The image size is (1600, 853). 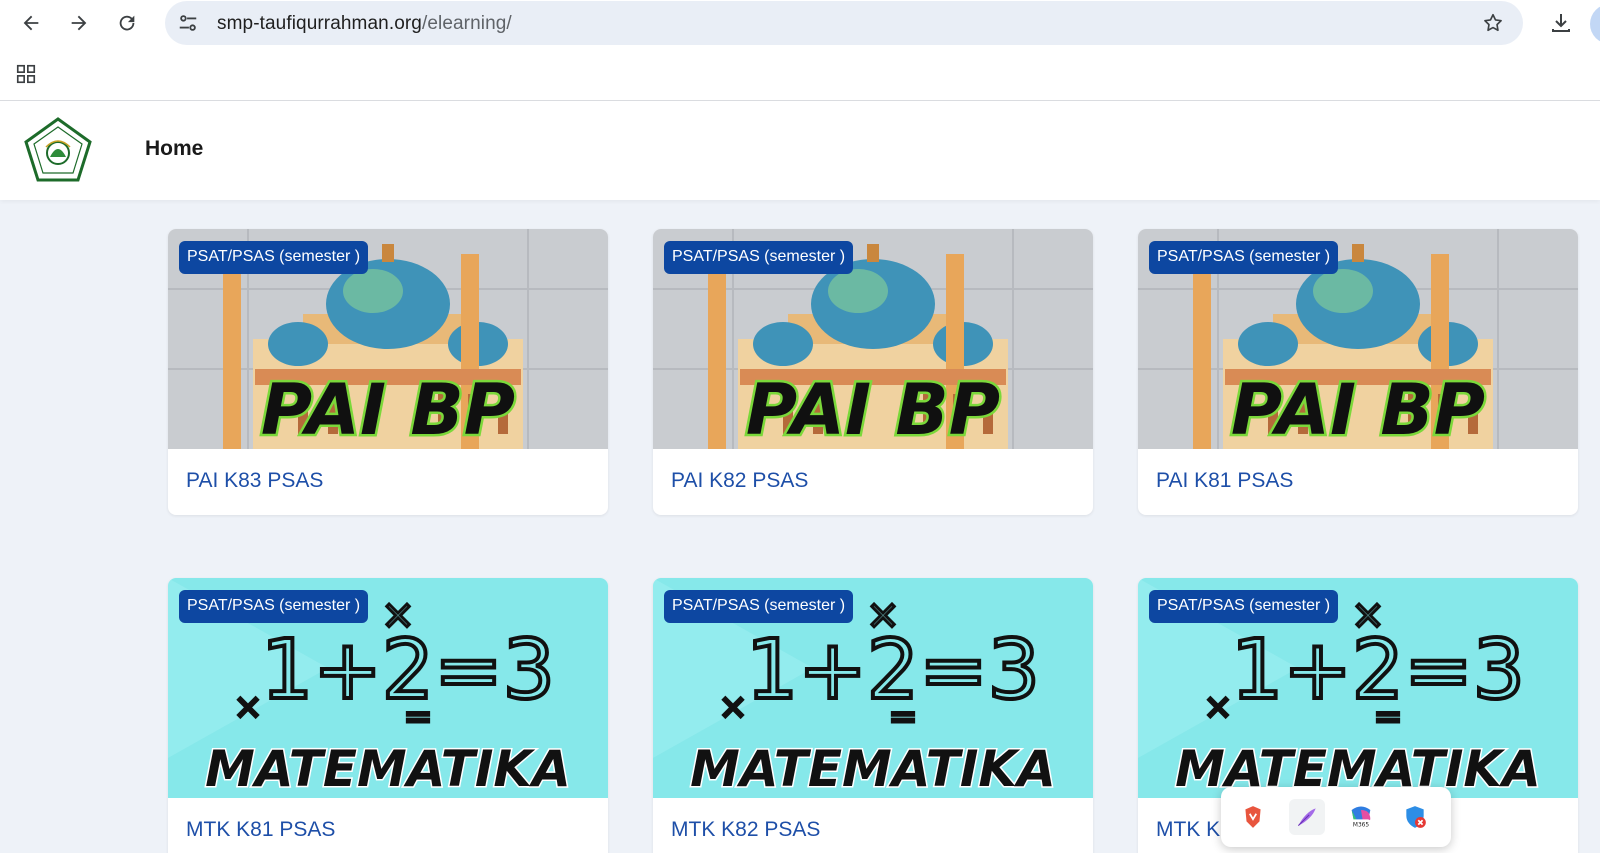 I want to click on course-title-link: MTK K82 PSAS, so click(x=873, y=825).